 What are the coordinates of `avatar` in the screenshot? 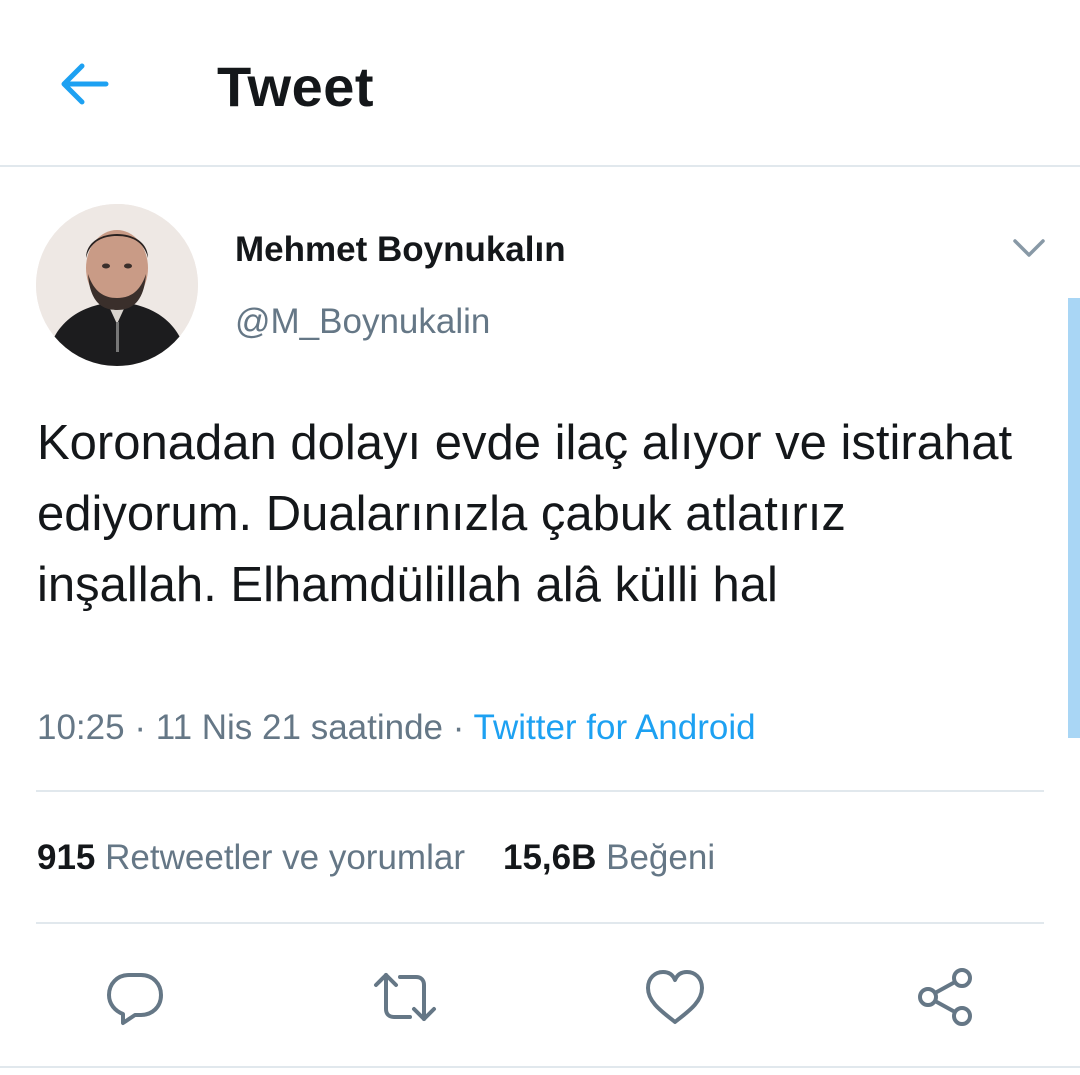 It's located at (117, 285).